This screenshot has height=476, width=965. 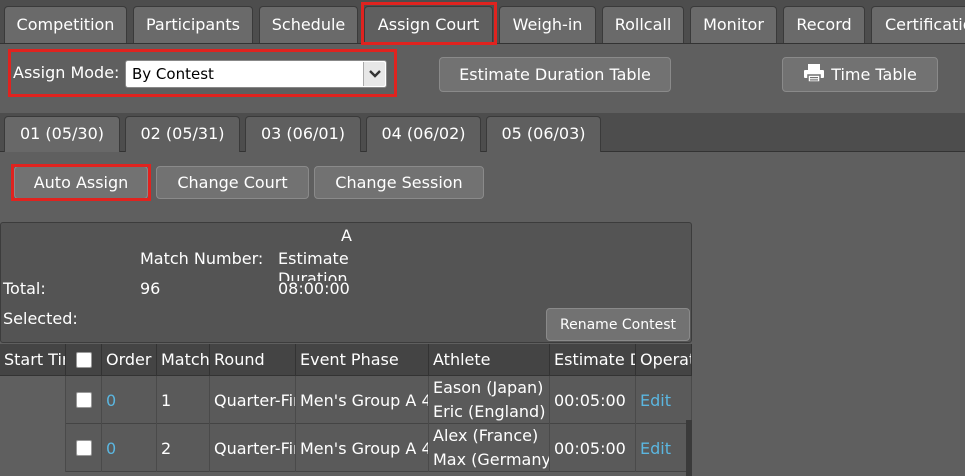 What do you see at coordinates (423, 134) in the screenshot?
I see `day-tab-04: 04 (06/02)` at bounding box center [423, 134].